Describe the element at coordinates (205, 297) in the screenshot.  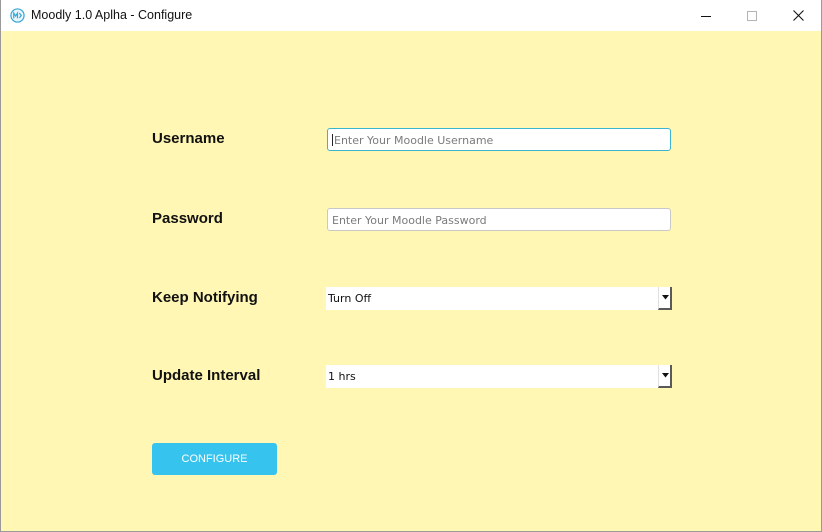
I see `keep-notifying-label: Keep Notifying` at that location.